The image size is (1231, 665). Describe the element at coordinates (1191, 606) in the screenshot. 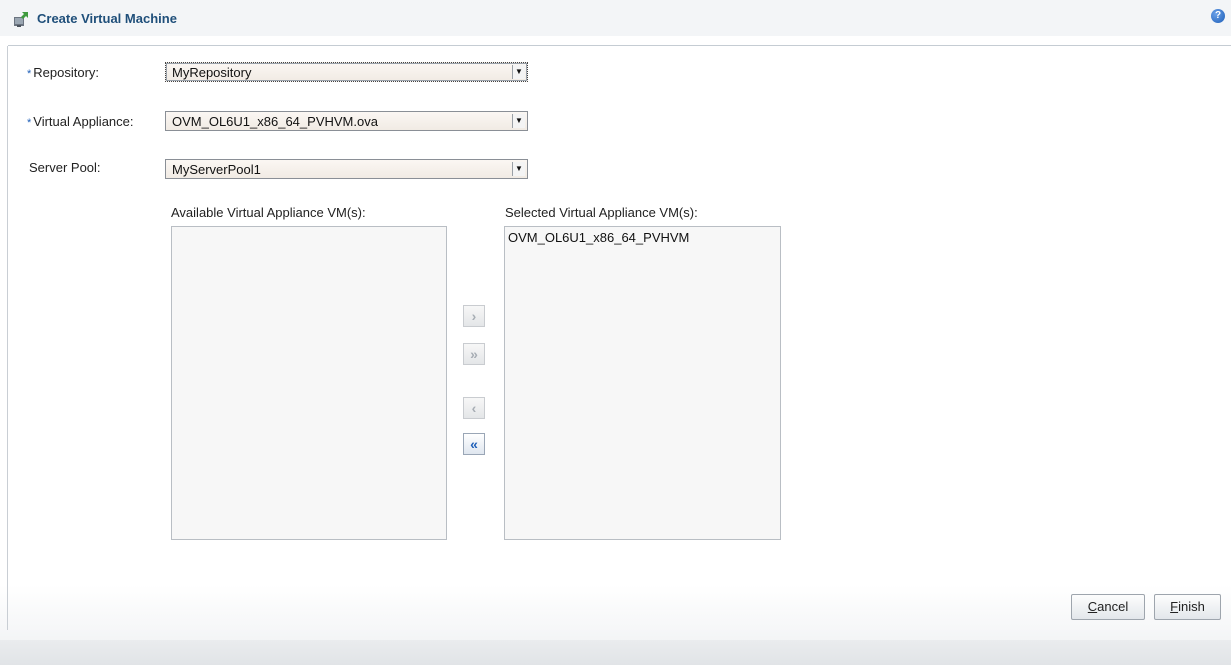

I see `finish-label: inish` at that location.